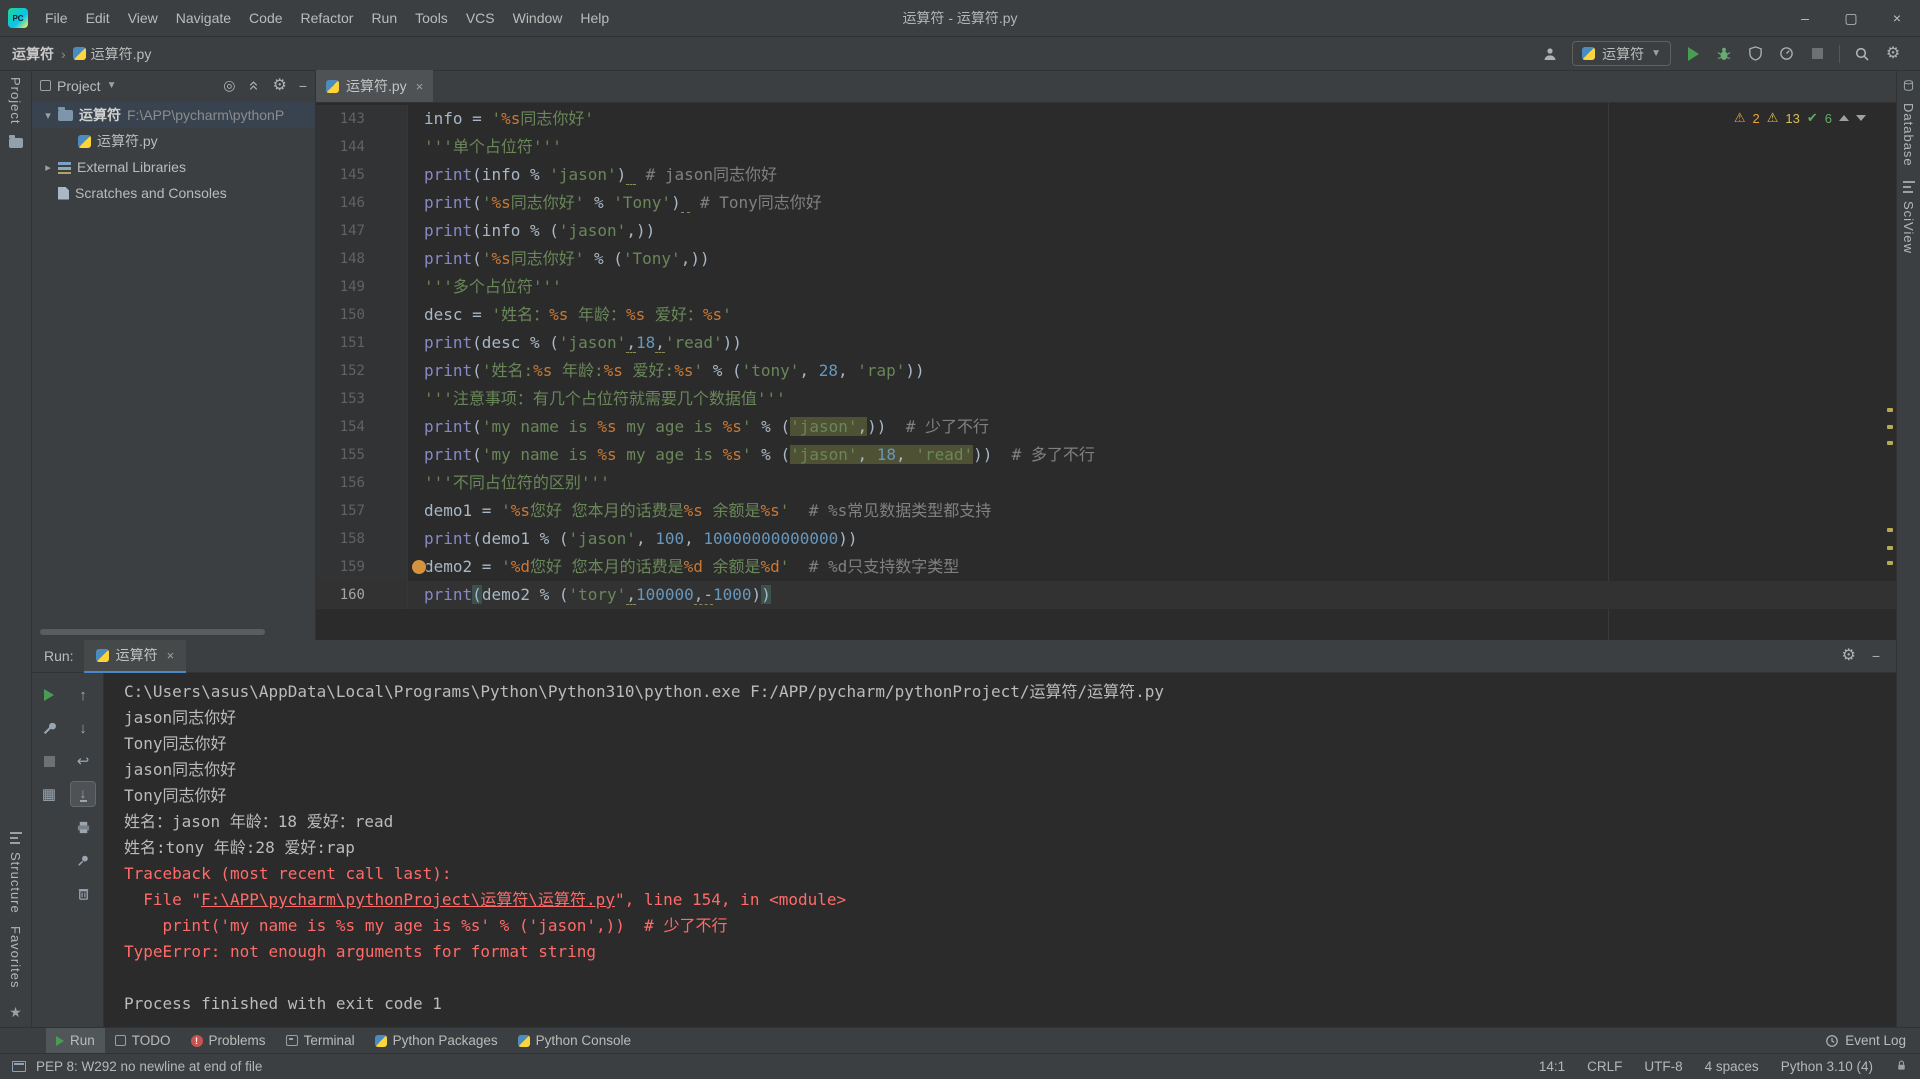 This screenshot has height=1079, width=1920. I want to click on profiler-button, so click(1786, 54).